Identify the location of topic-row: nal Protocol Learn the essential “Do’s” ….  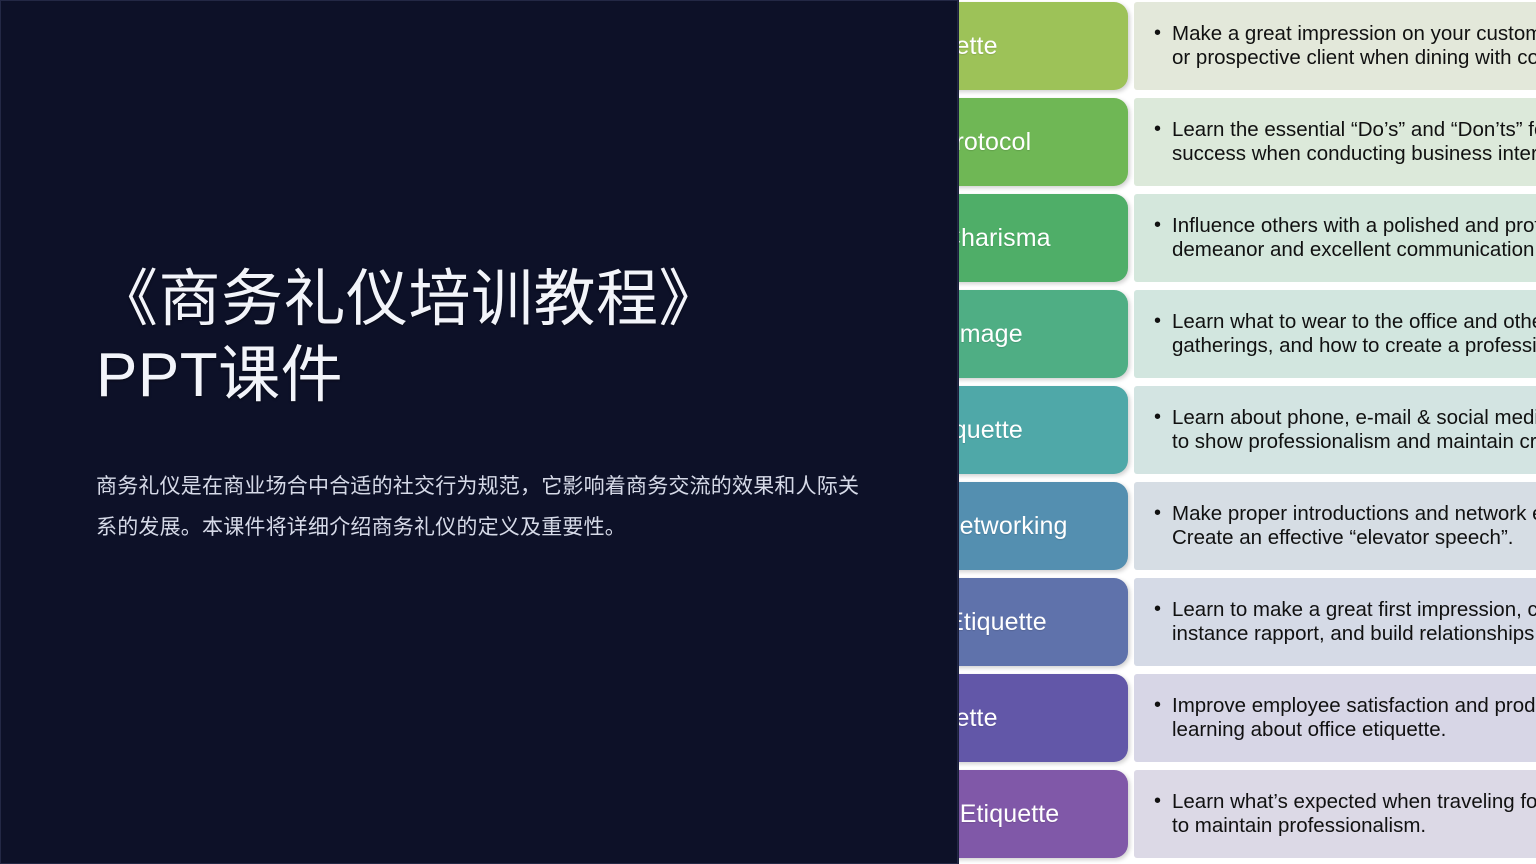
(1208, 142).